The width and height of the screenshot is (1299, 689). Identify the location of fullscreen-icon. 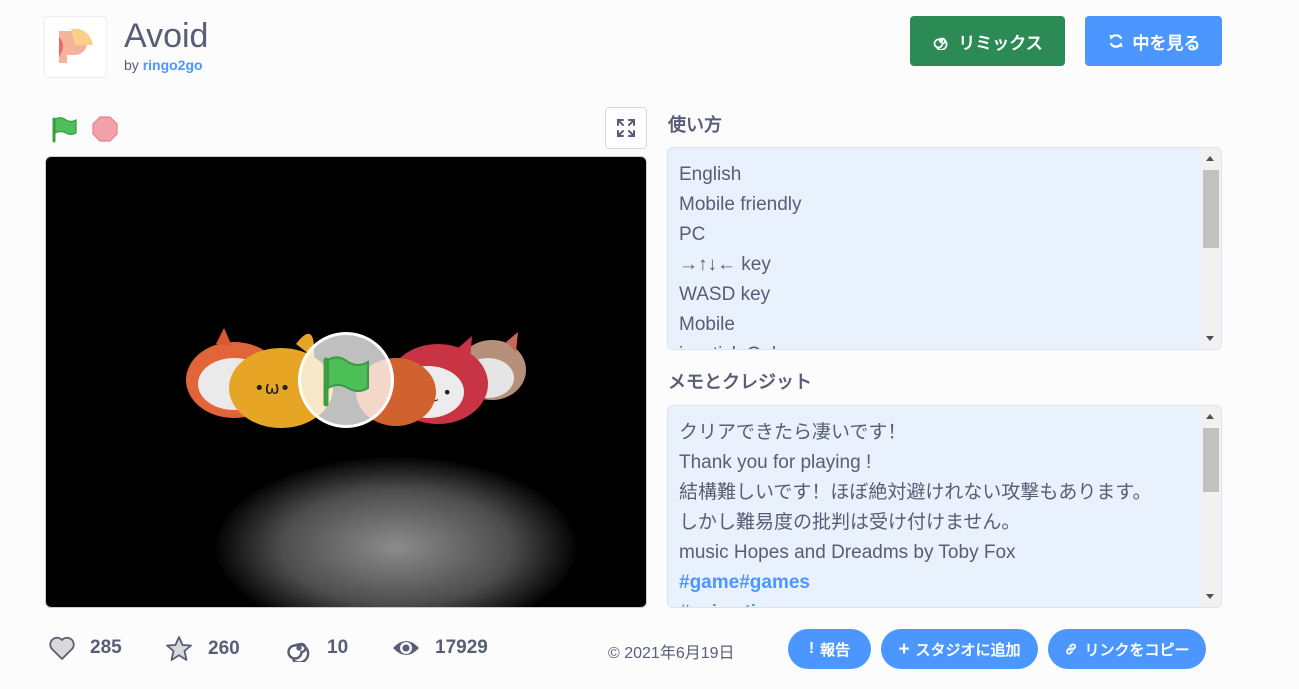
(626, 128).